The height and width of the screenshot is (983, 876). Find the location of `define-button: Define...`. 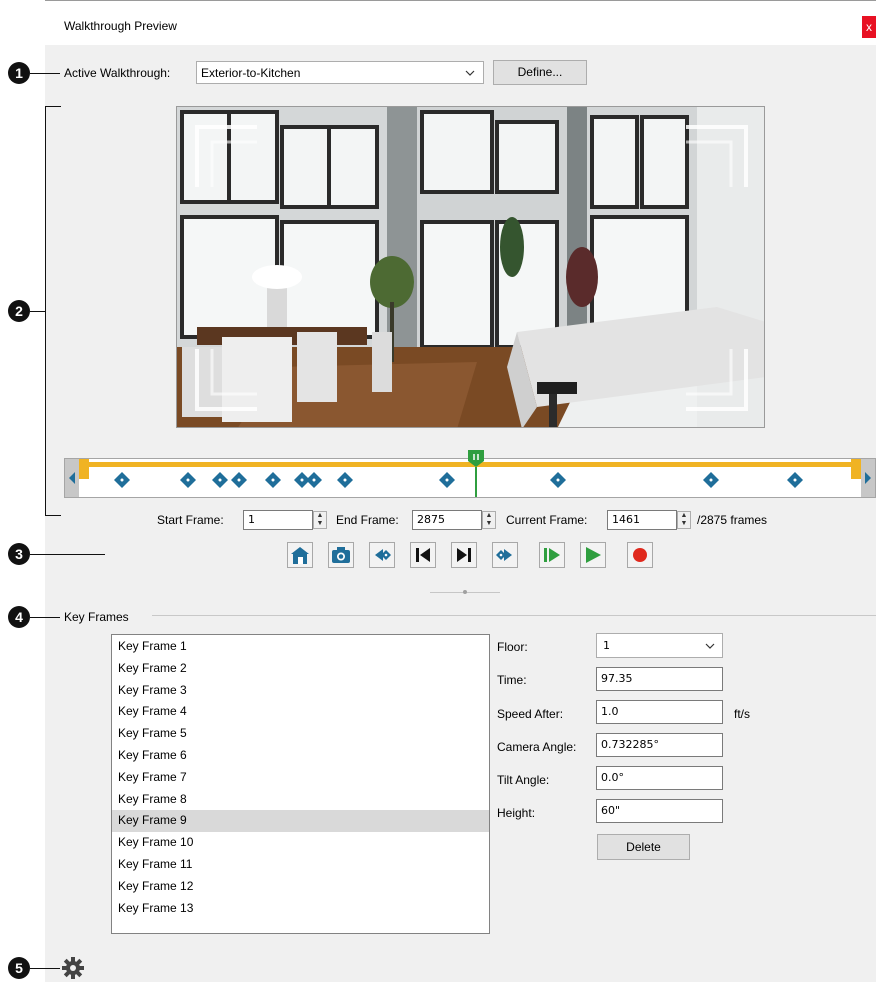

define-button: Define... is located at coordinates (540, 72).